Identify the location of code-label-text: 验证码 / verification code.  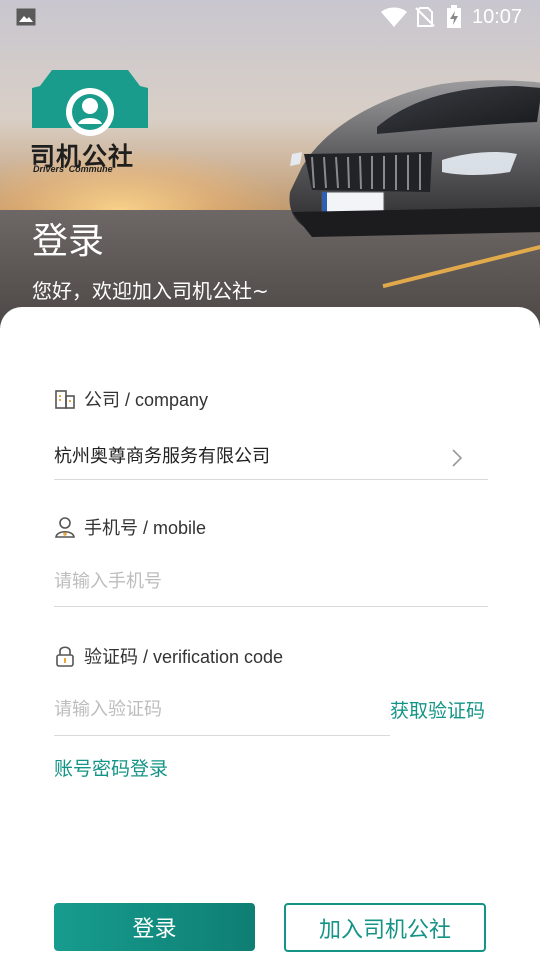
(184, 657).